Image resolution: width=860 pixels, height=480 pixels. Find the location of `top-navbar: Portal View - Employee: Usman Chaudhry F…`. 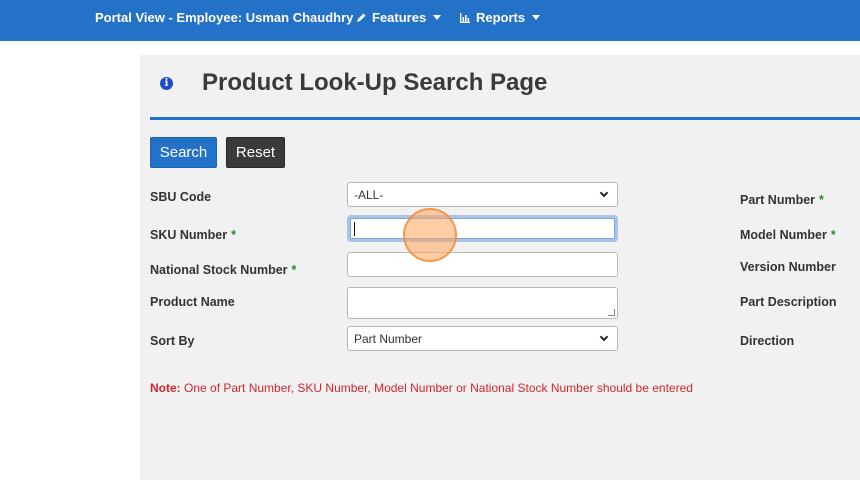

top-navbar: Portal View - Employee: Usman Chaudhry F… is located at coordinates (430, 20).